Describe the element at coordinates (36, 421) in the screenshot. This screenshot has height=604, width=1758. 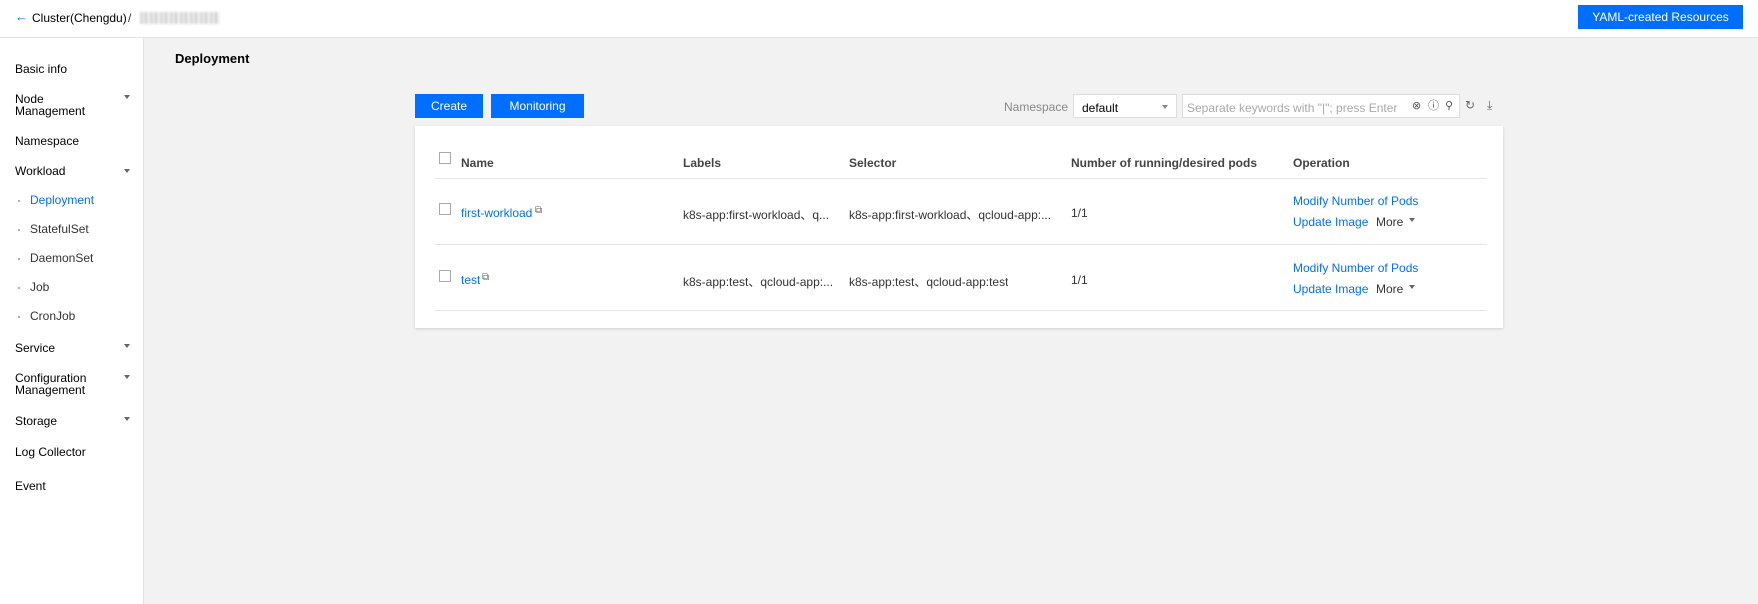
I see `sidebar-item-storage: Storage` at that location.